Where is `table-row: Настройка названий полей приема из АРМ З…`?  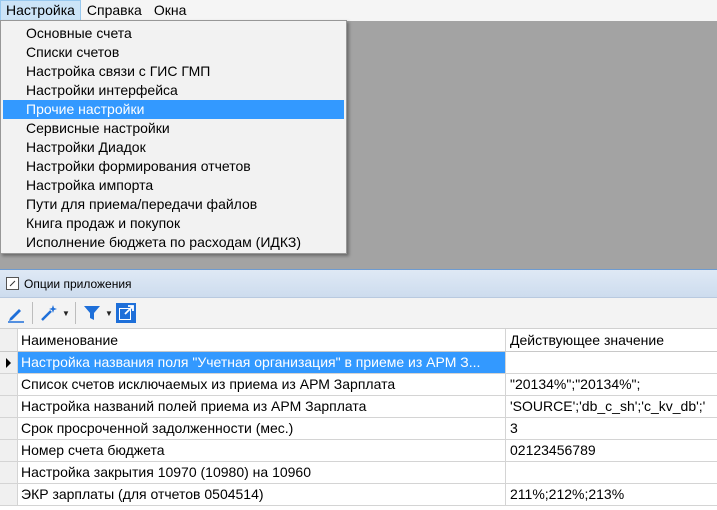 table-row: Настройка названий полей приема из АРМ З… is located at coordinates (358, 407).